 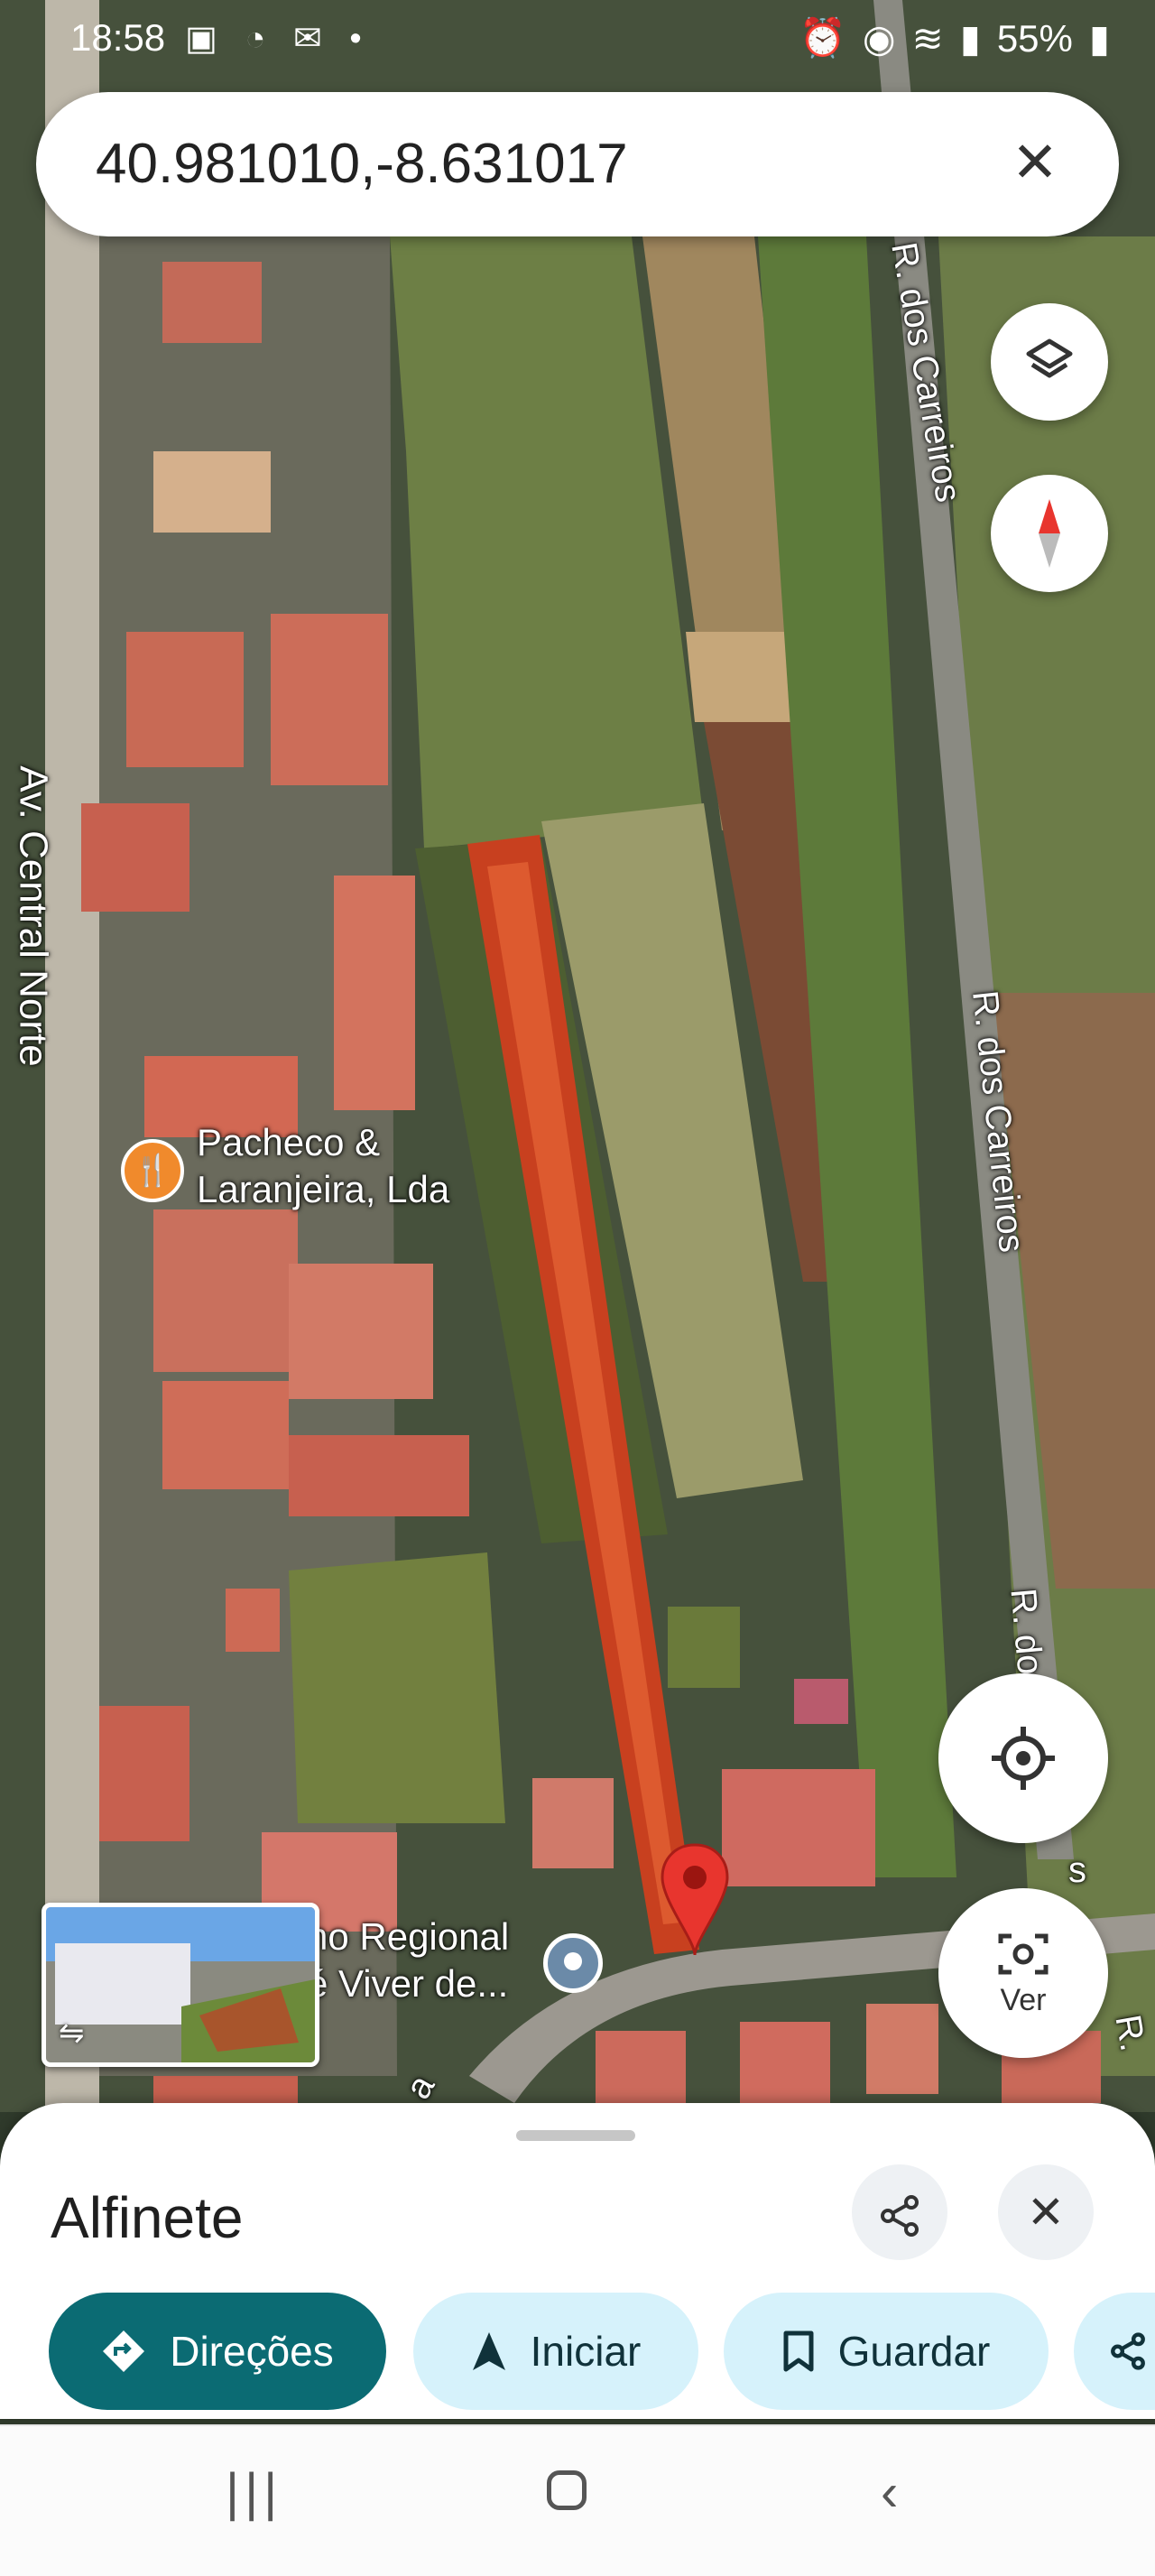 What do you see at coordinates (914, 2351) in the screenshot?
I see `save-label: Guardar` at bounding box center [914, 2351].